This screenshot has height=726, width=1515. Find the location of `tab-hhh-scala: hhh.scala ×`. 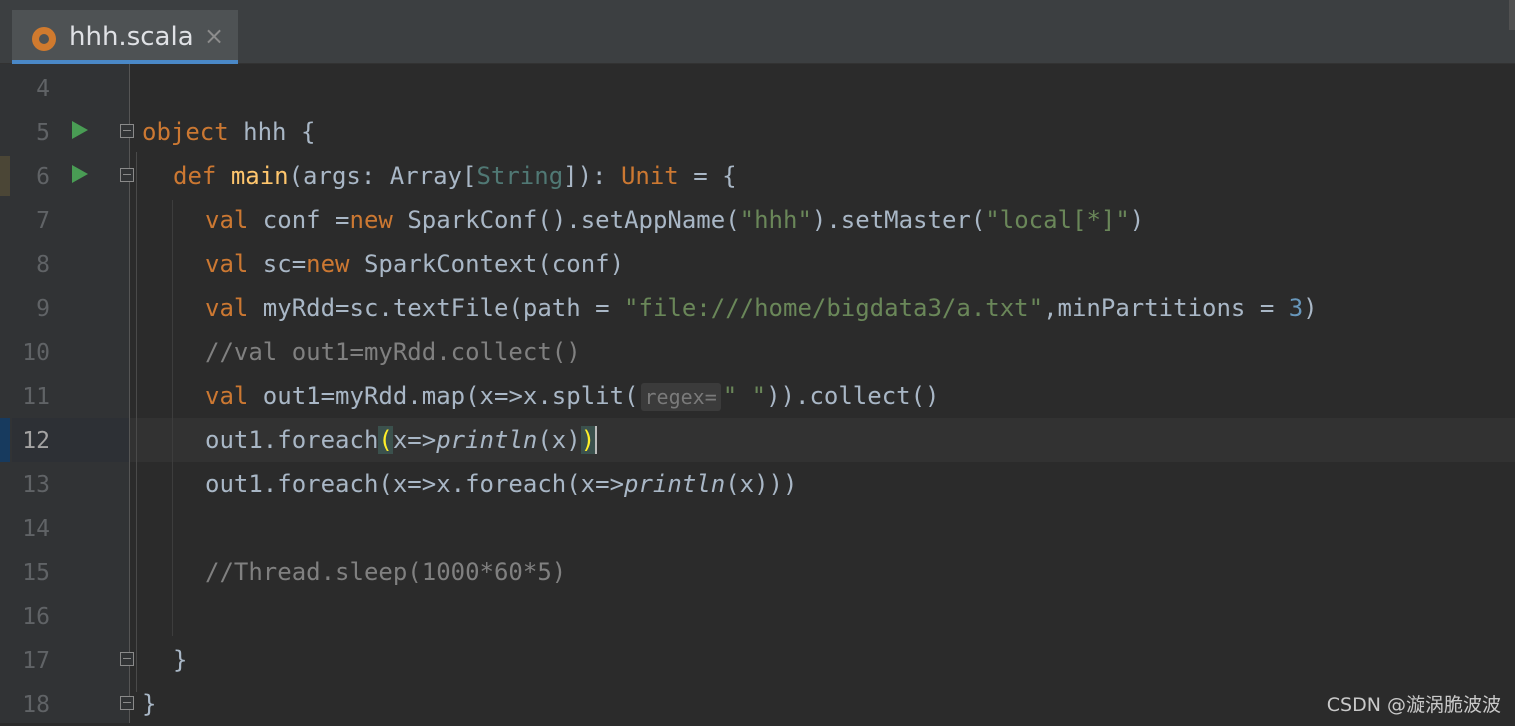

tab-hhh-scala: hhh.scala × is located at coordinates (125, 37).